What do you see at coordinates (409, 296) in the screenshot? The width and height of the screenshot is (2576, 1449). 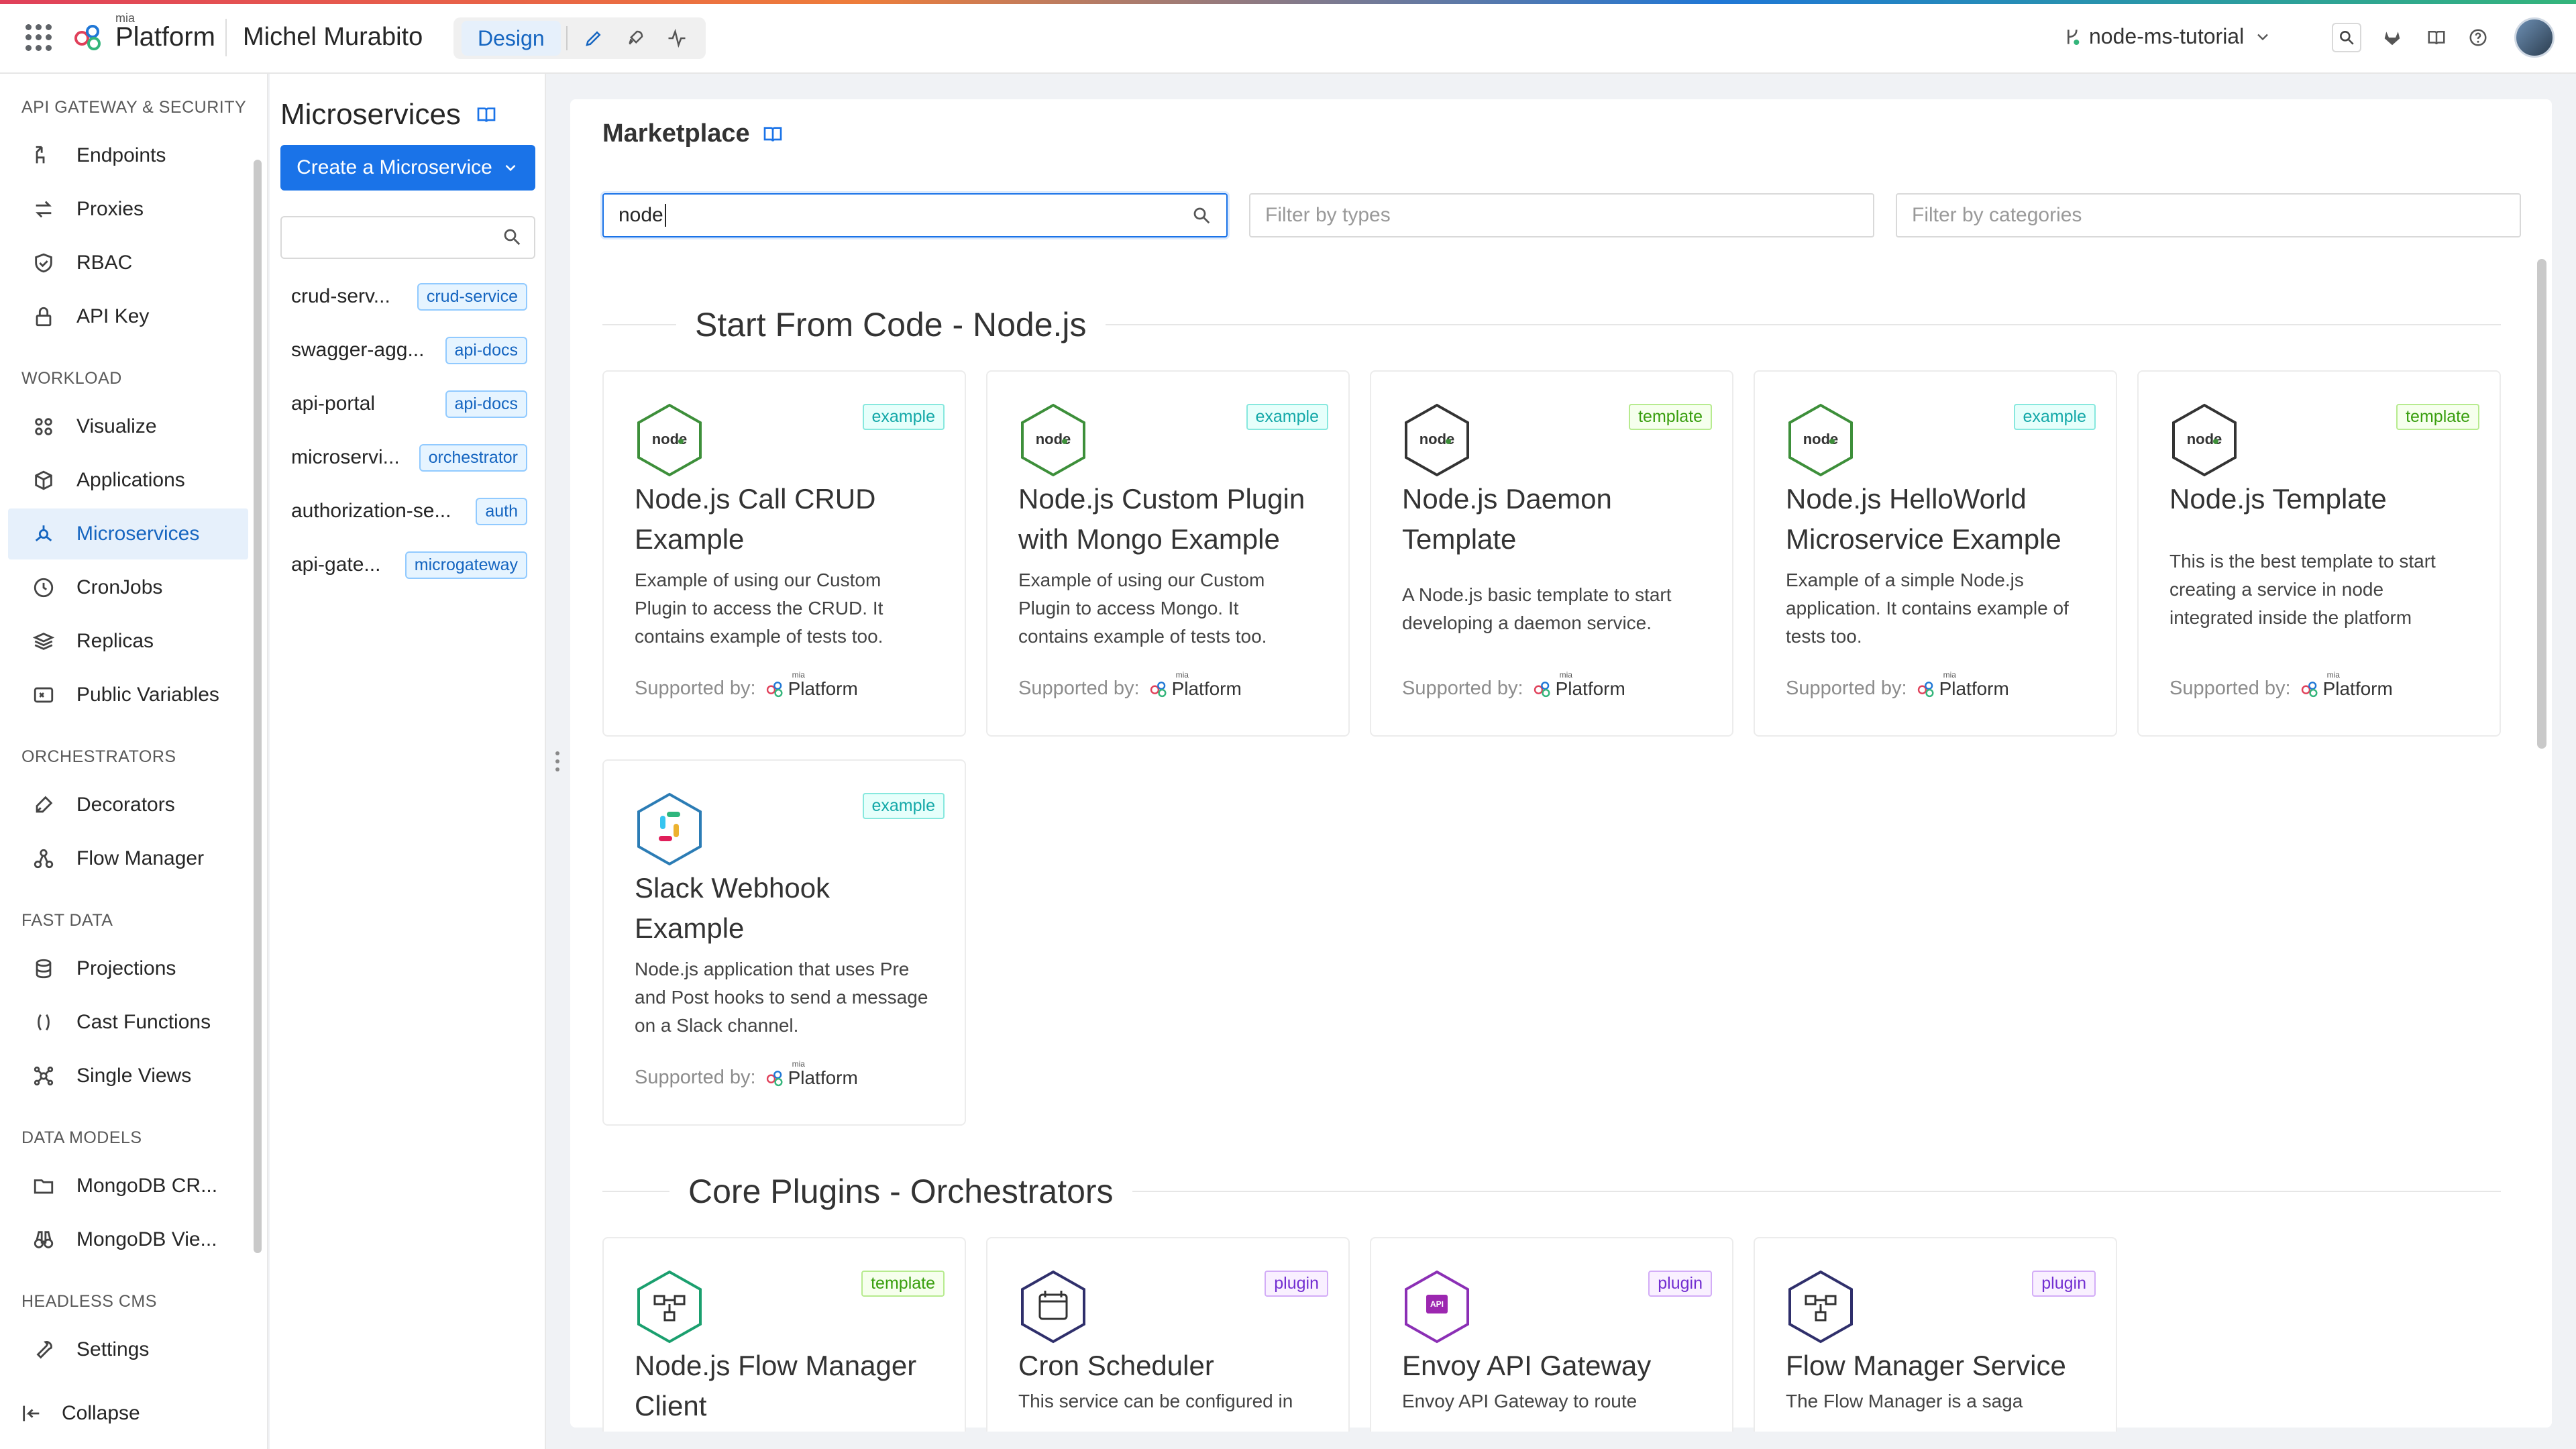 I see `list-item: crud-serv... crud-service` at bounding box center [409, 296].